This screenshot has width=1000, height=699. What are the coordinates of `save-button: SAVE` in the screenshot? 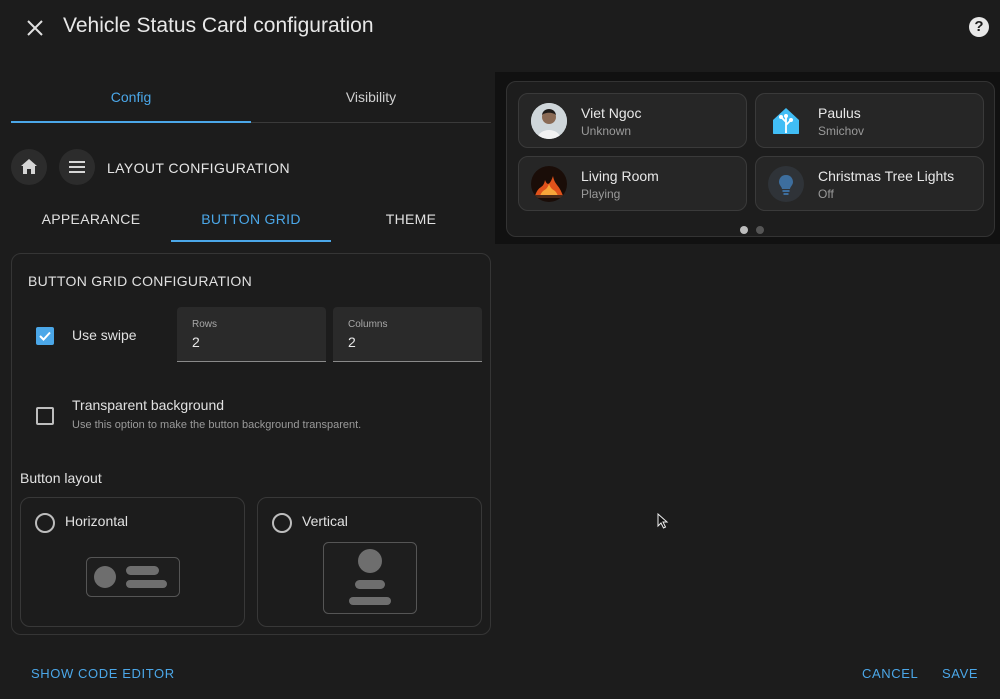 It's located at (960, 673).